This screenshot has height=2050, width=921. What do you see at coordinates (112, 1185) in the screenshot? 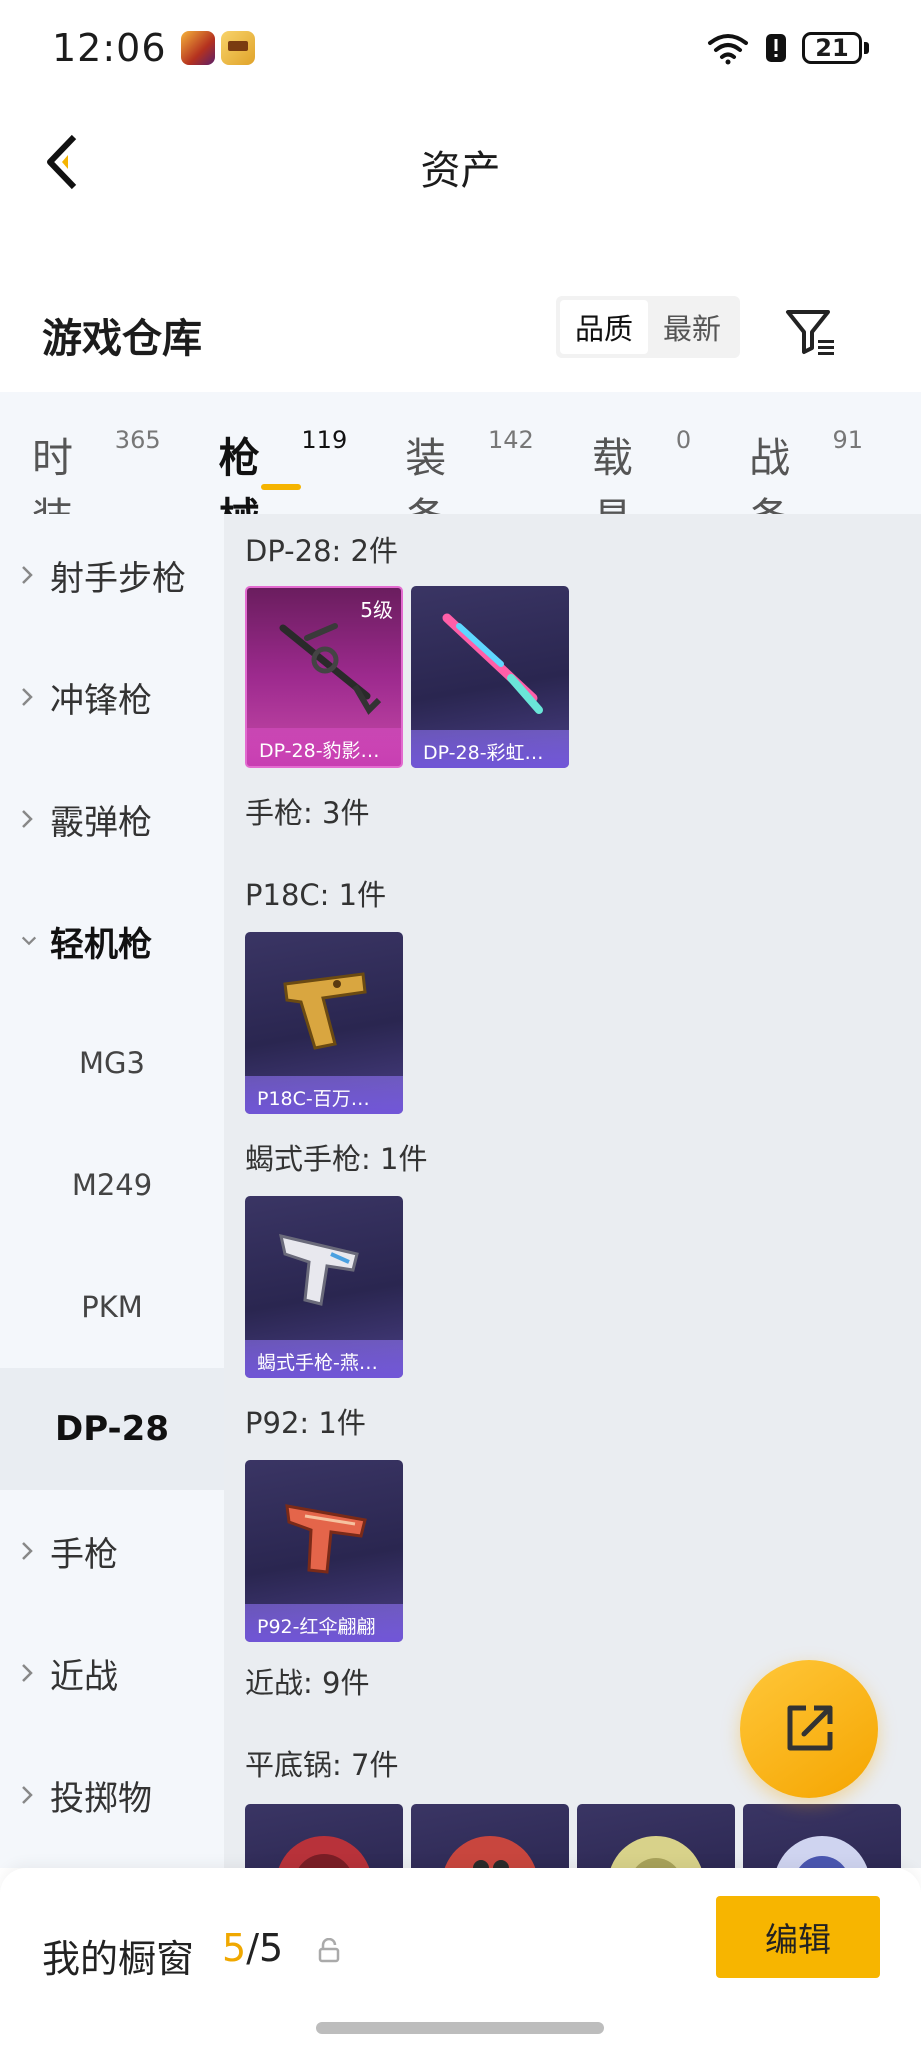
I see `sidebar-subitem-m249: M249` at bounding box center [112, 1185].